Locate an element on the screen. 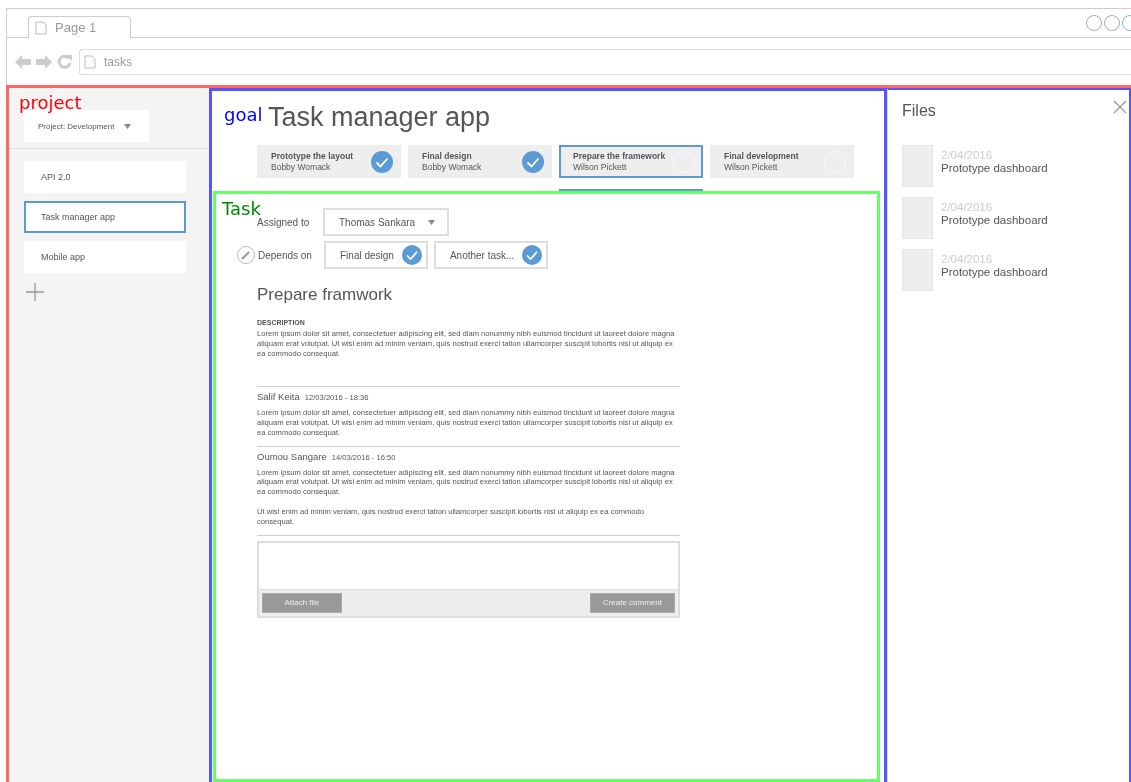  annotation-label: goal is located at coordinates (243, 115).